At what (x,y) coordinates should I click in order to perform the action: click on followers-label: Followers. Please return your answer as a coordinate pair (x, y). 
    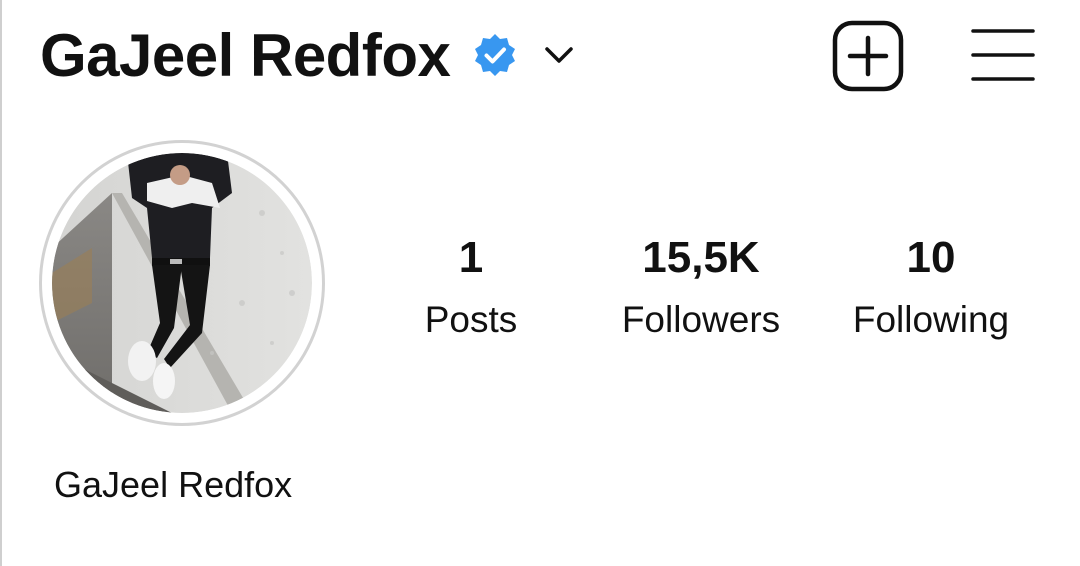
    Looking at the image, I should click on (701, 319).